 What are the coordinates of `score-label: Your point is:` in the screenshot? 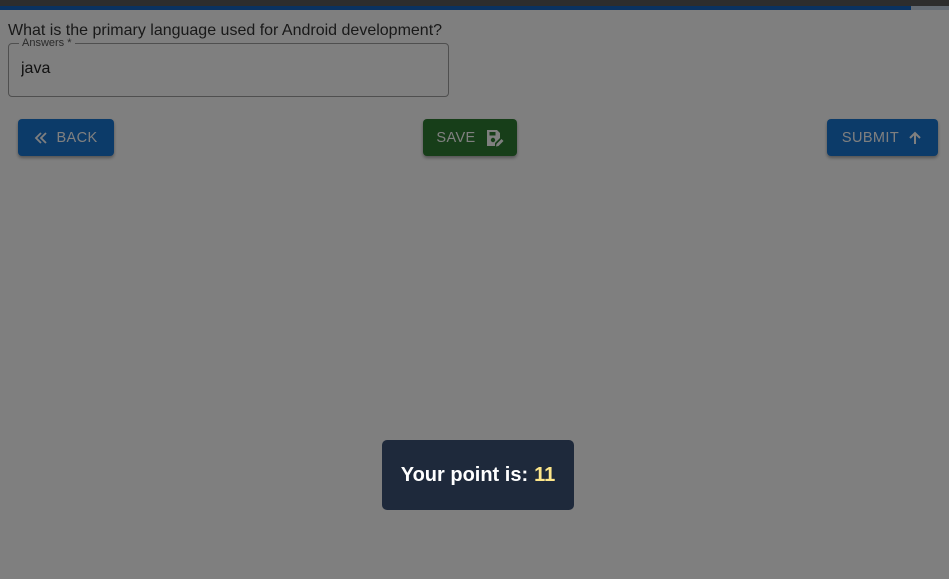 It's located at (464, 474).